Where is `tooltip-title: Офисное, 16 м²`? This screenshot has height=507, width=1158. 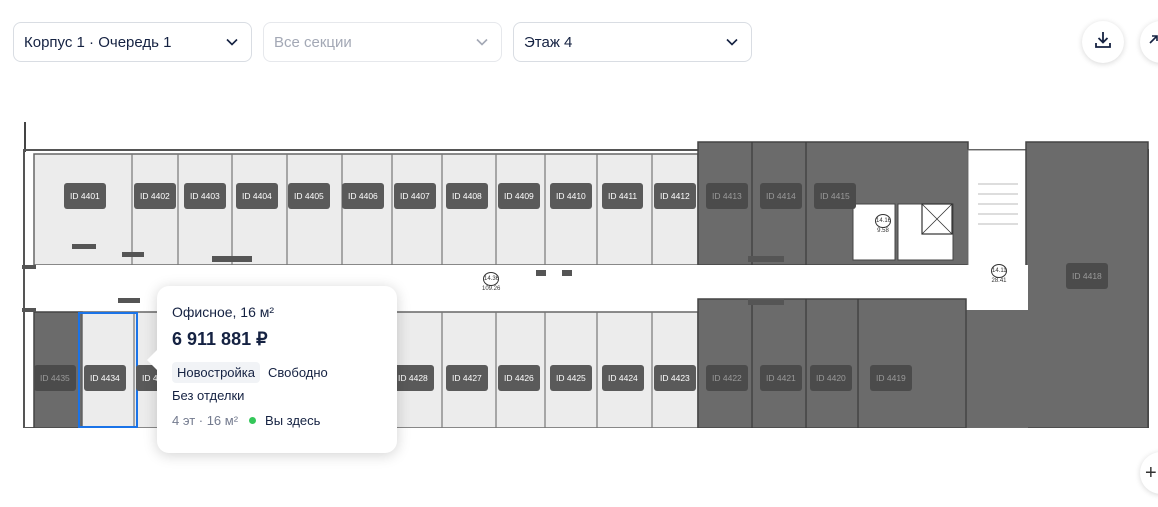
tooltip-title: Офисное, 16 м² is located at coordinates (223, 312).